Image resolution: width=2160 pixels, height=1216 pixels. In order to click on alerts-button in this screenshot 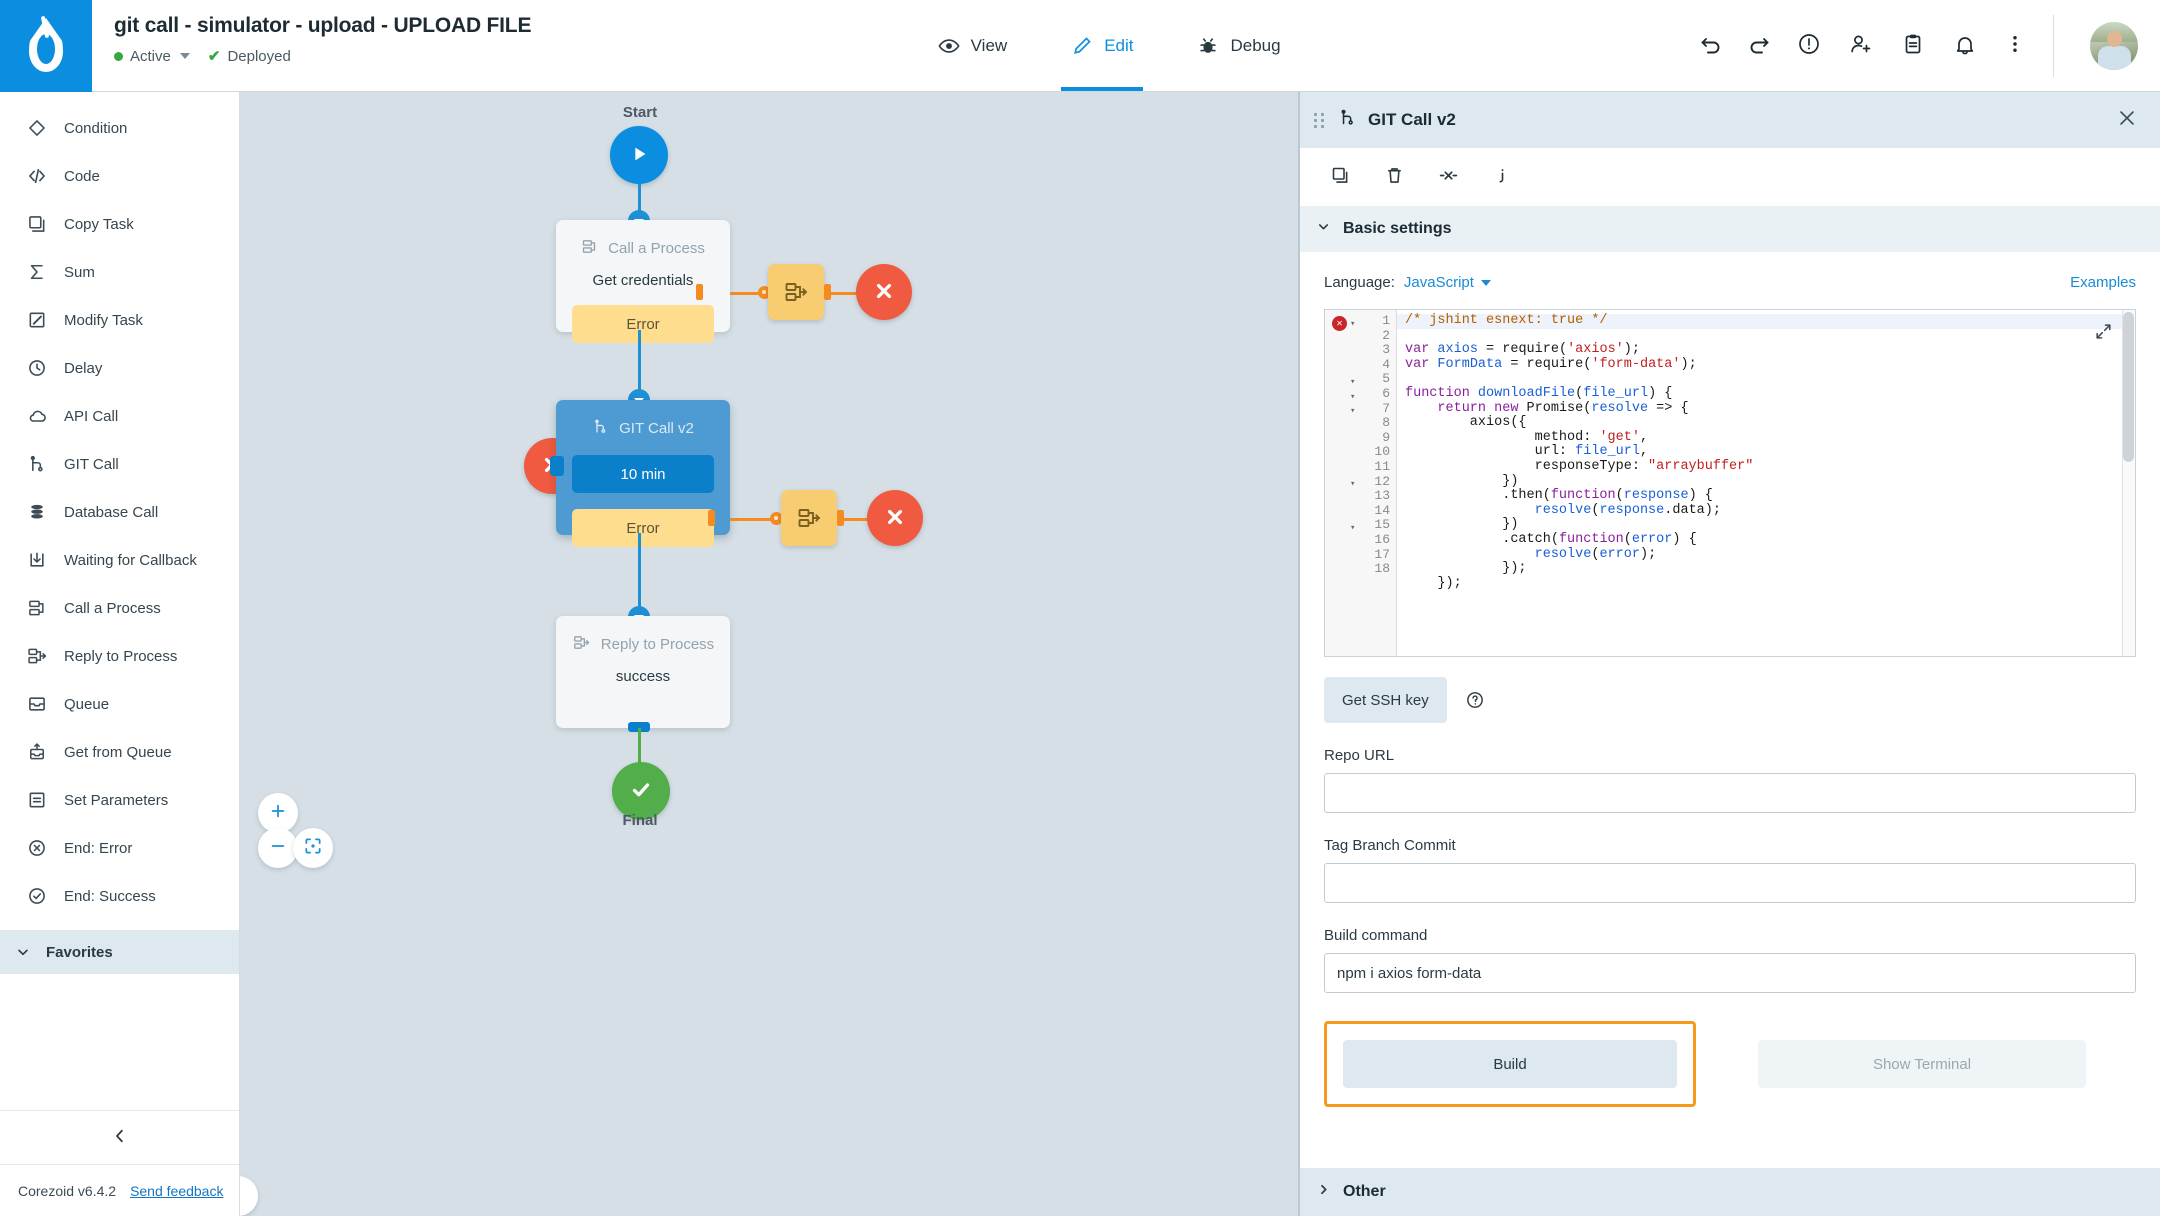, I will do `click(1809, 46)`.